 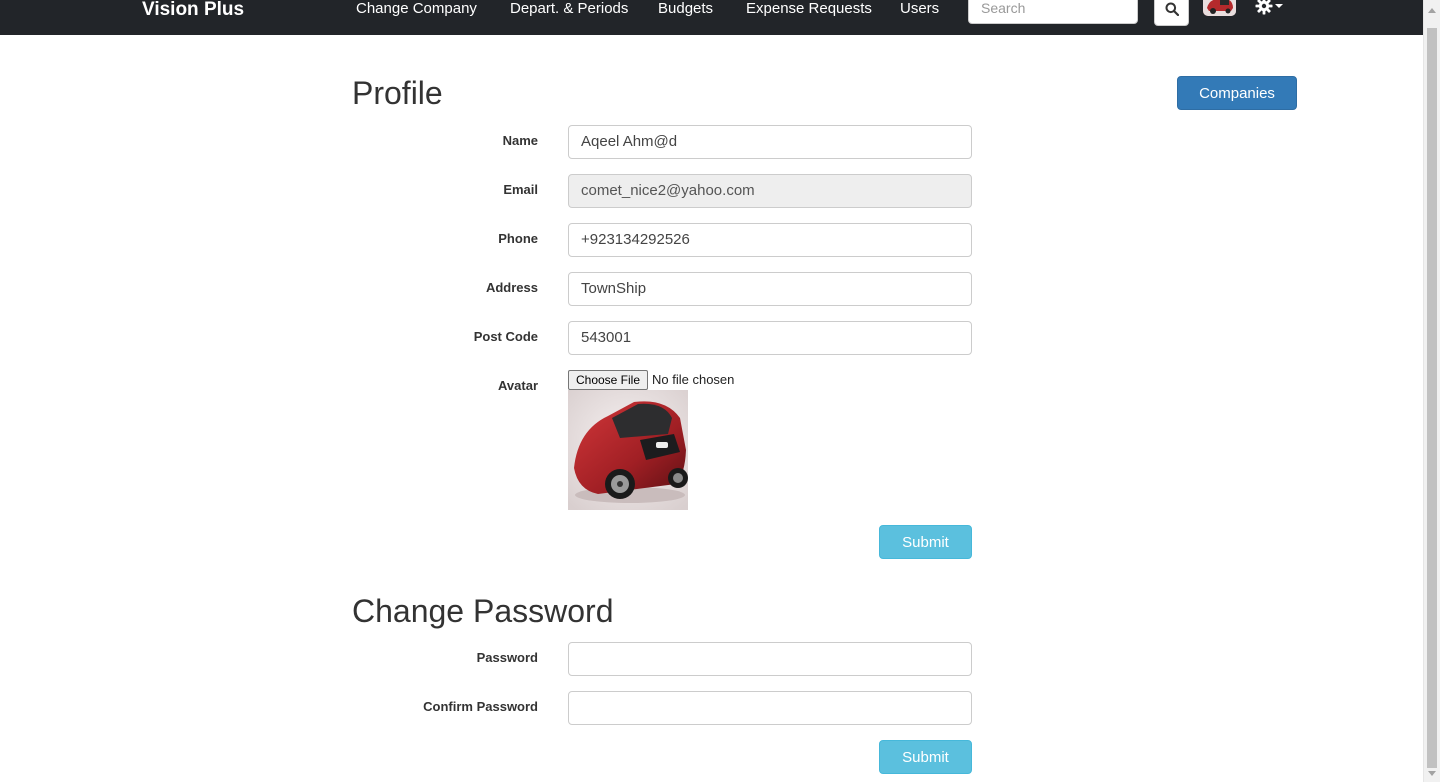 What do you see at coordinates (770, 338) in the screenshot?
I see `post-code-field: 543001` at bounding box center [770, 338].